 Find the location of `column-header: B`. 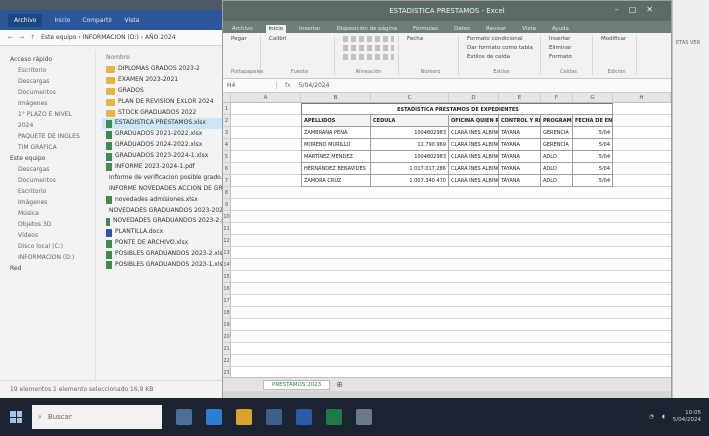

column-header: B is located at coordinates (336, 98).